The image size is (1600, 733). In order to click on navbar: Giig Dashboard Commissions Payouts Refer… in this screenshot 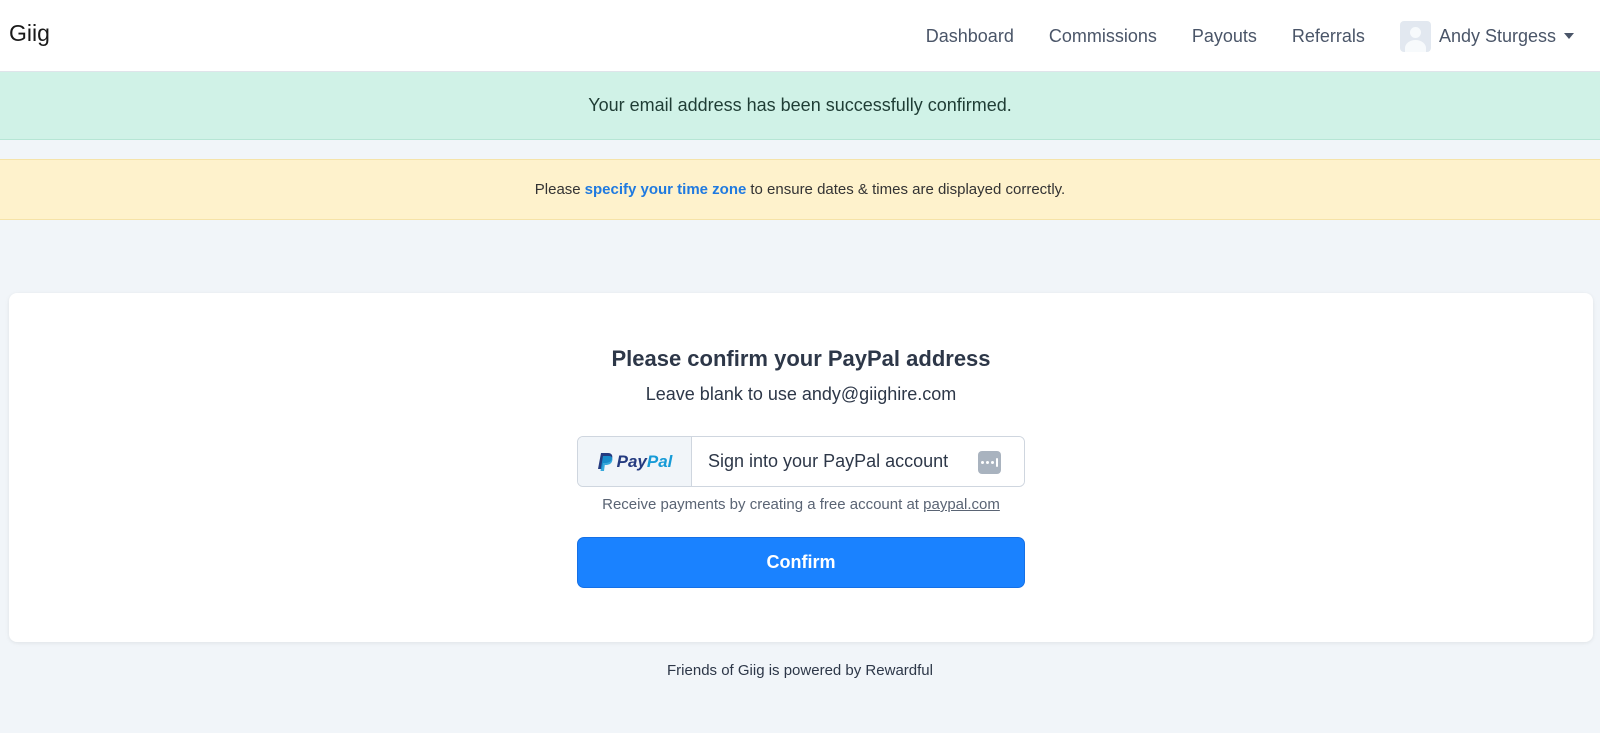, I will do `click(800, 36)`.